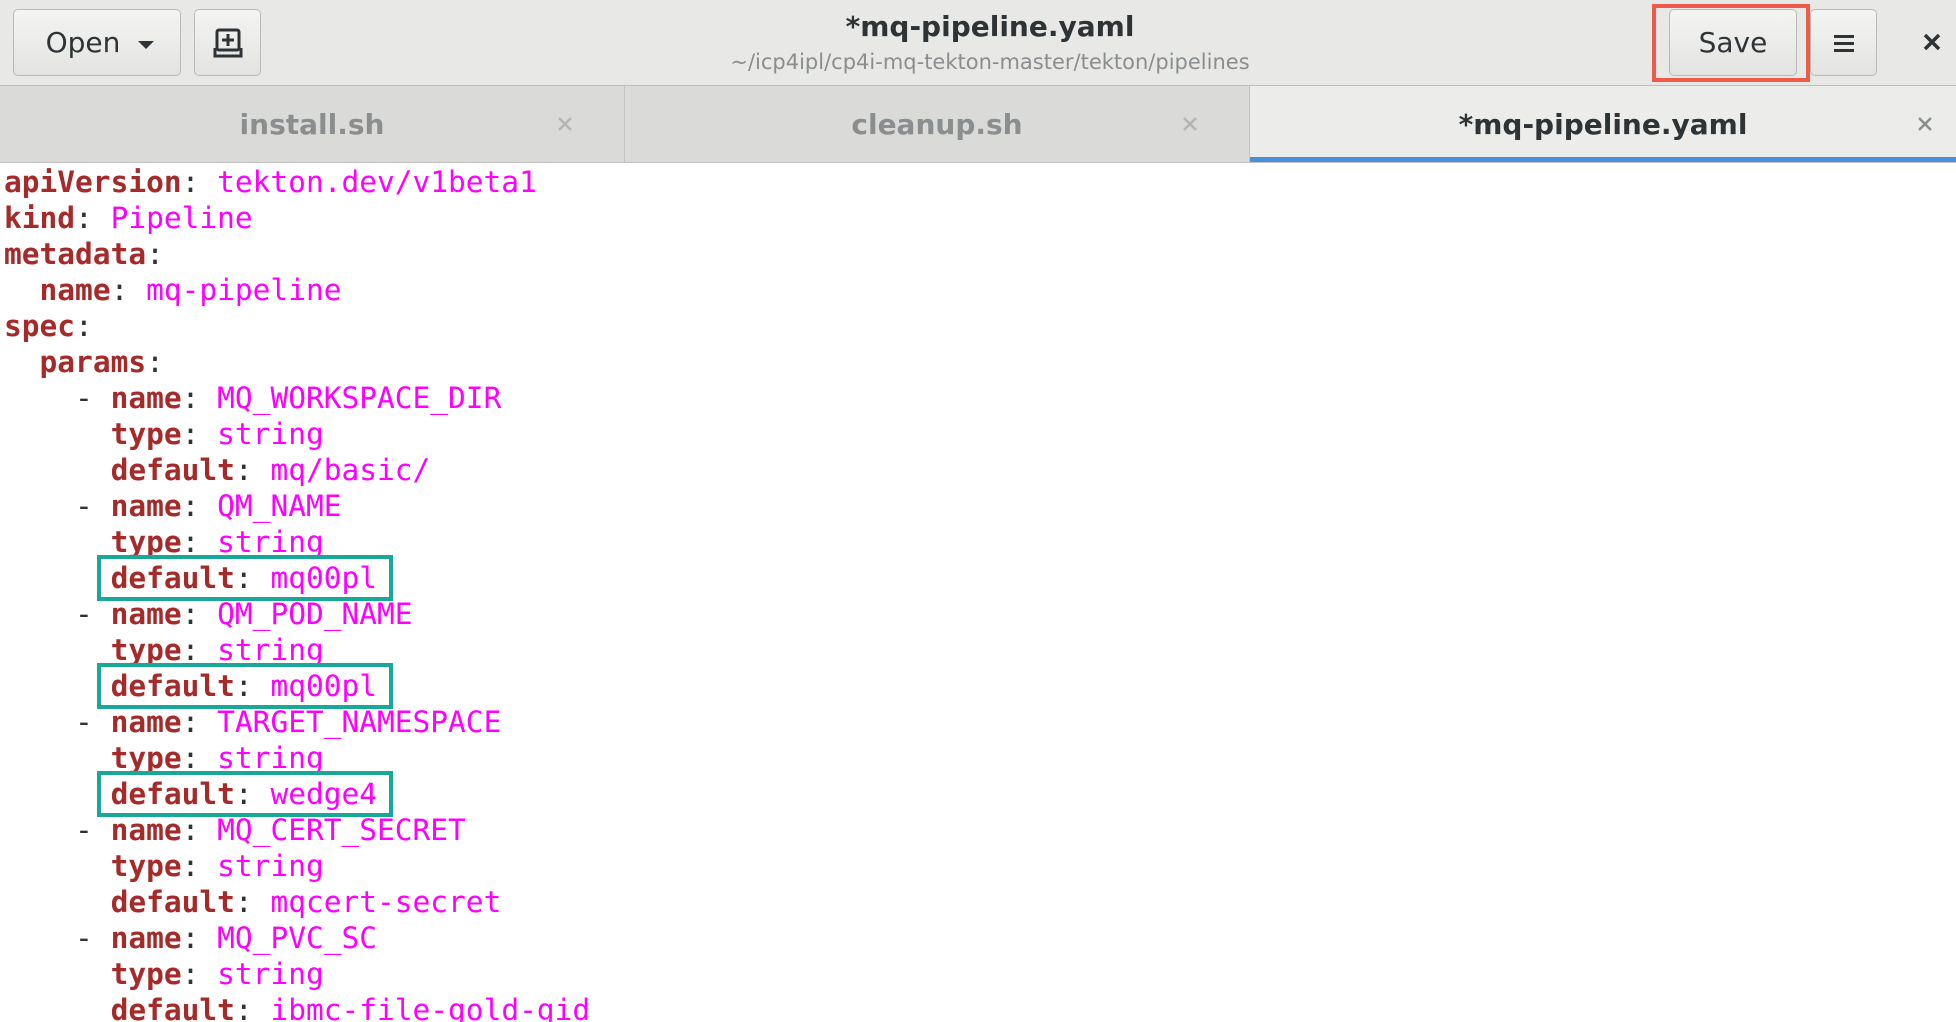 This screenshot has width=1956, height=1022. What do you see at coordinates (208, 614) in the screenshot?
I see `code-line: - name: QM_POD_NAME` at bounding box center [208, 614].